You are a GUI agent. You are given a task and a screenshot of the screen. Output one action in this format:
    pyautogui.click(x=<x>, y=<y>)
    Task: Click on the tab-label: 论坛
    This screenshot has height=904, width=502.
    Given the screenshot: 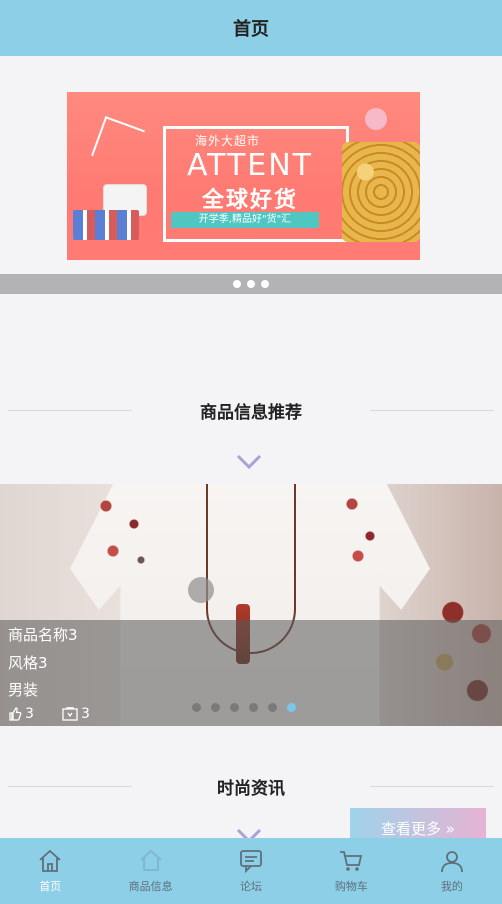 What is the action you would take?
    pyautogui.click(x=251, y=886)
    